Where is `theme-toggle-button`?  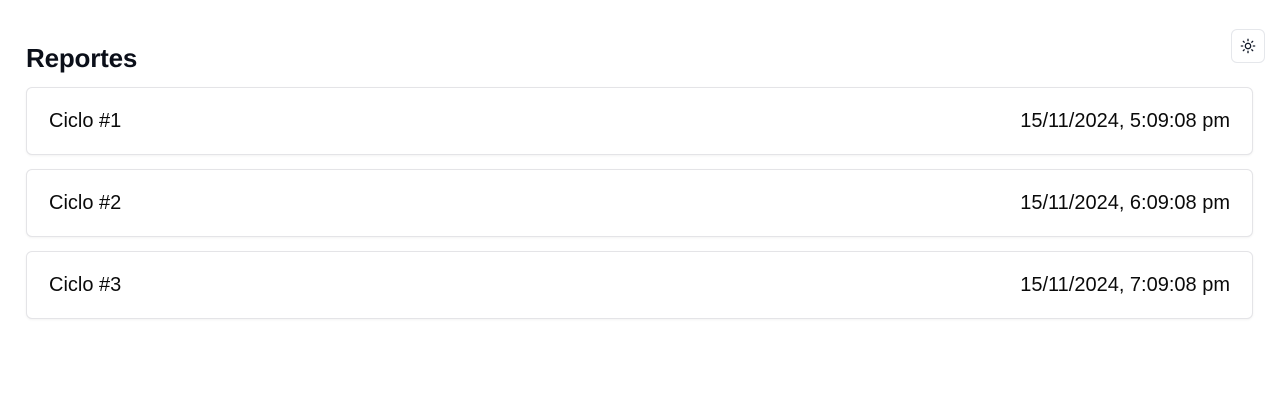
theme-toggle-button is located at coordinates (1248, 46).